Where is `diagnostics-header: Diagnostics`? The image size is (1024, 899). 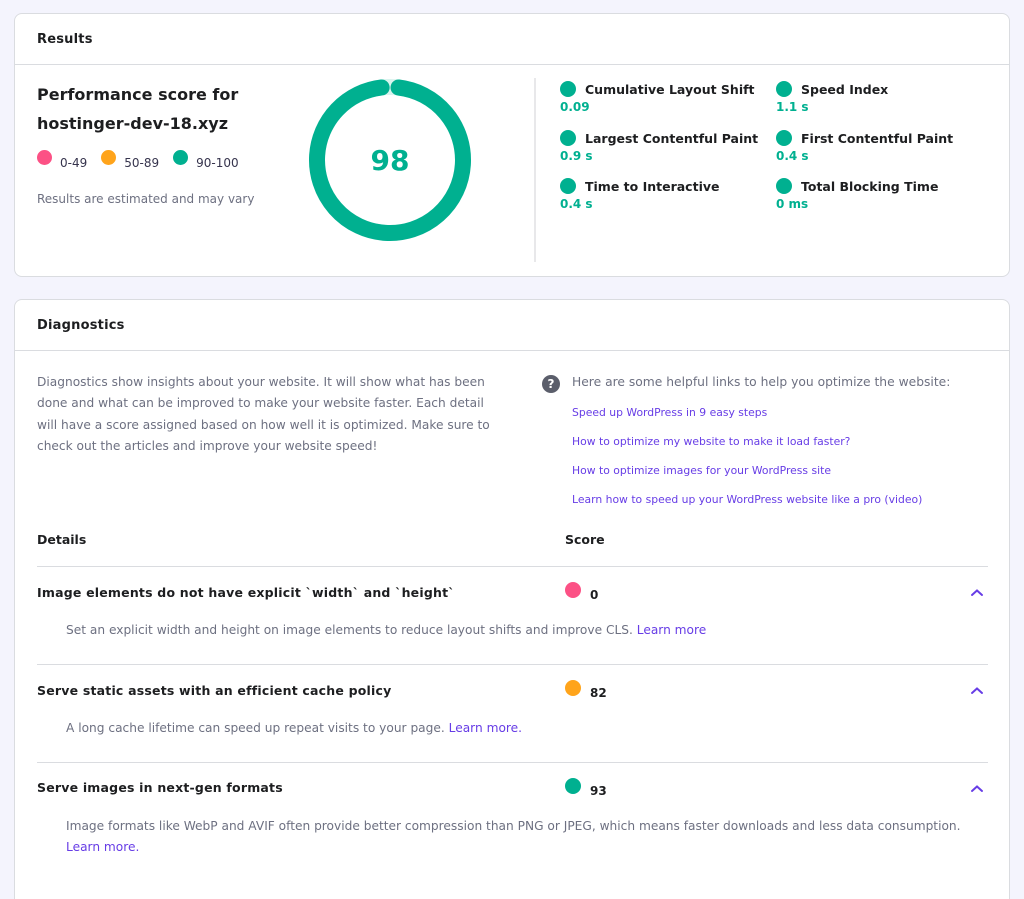 diagnostics-header: Diagnostics is located at coordinates (512, 325).